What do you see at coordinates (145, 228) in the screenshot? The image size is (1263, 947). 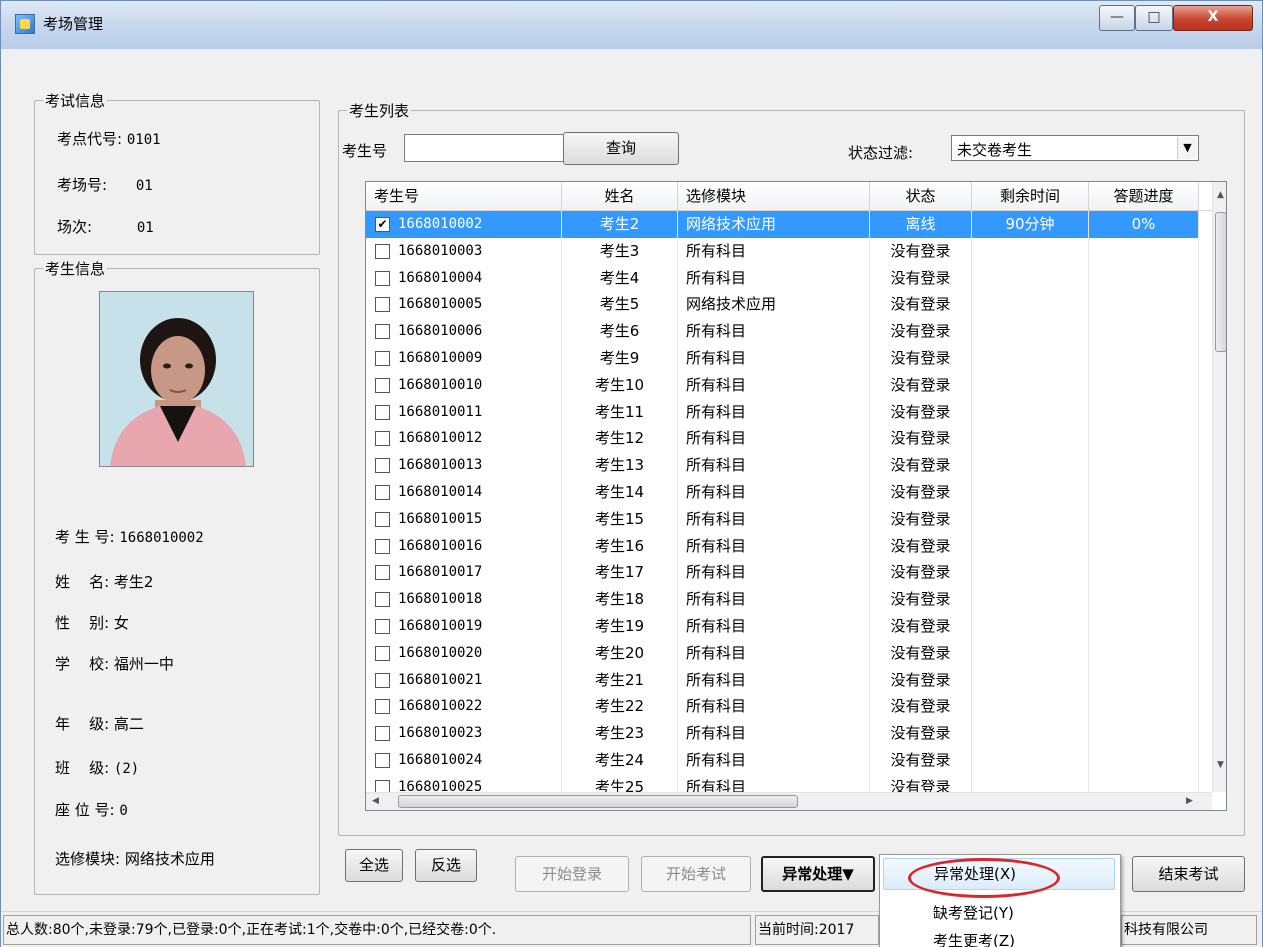 I see `session-value: 01` at bounding box center [145, 228].